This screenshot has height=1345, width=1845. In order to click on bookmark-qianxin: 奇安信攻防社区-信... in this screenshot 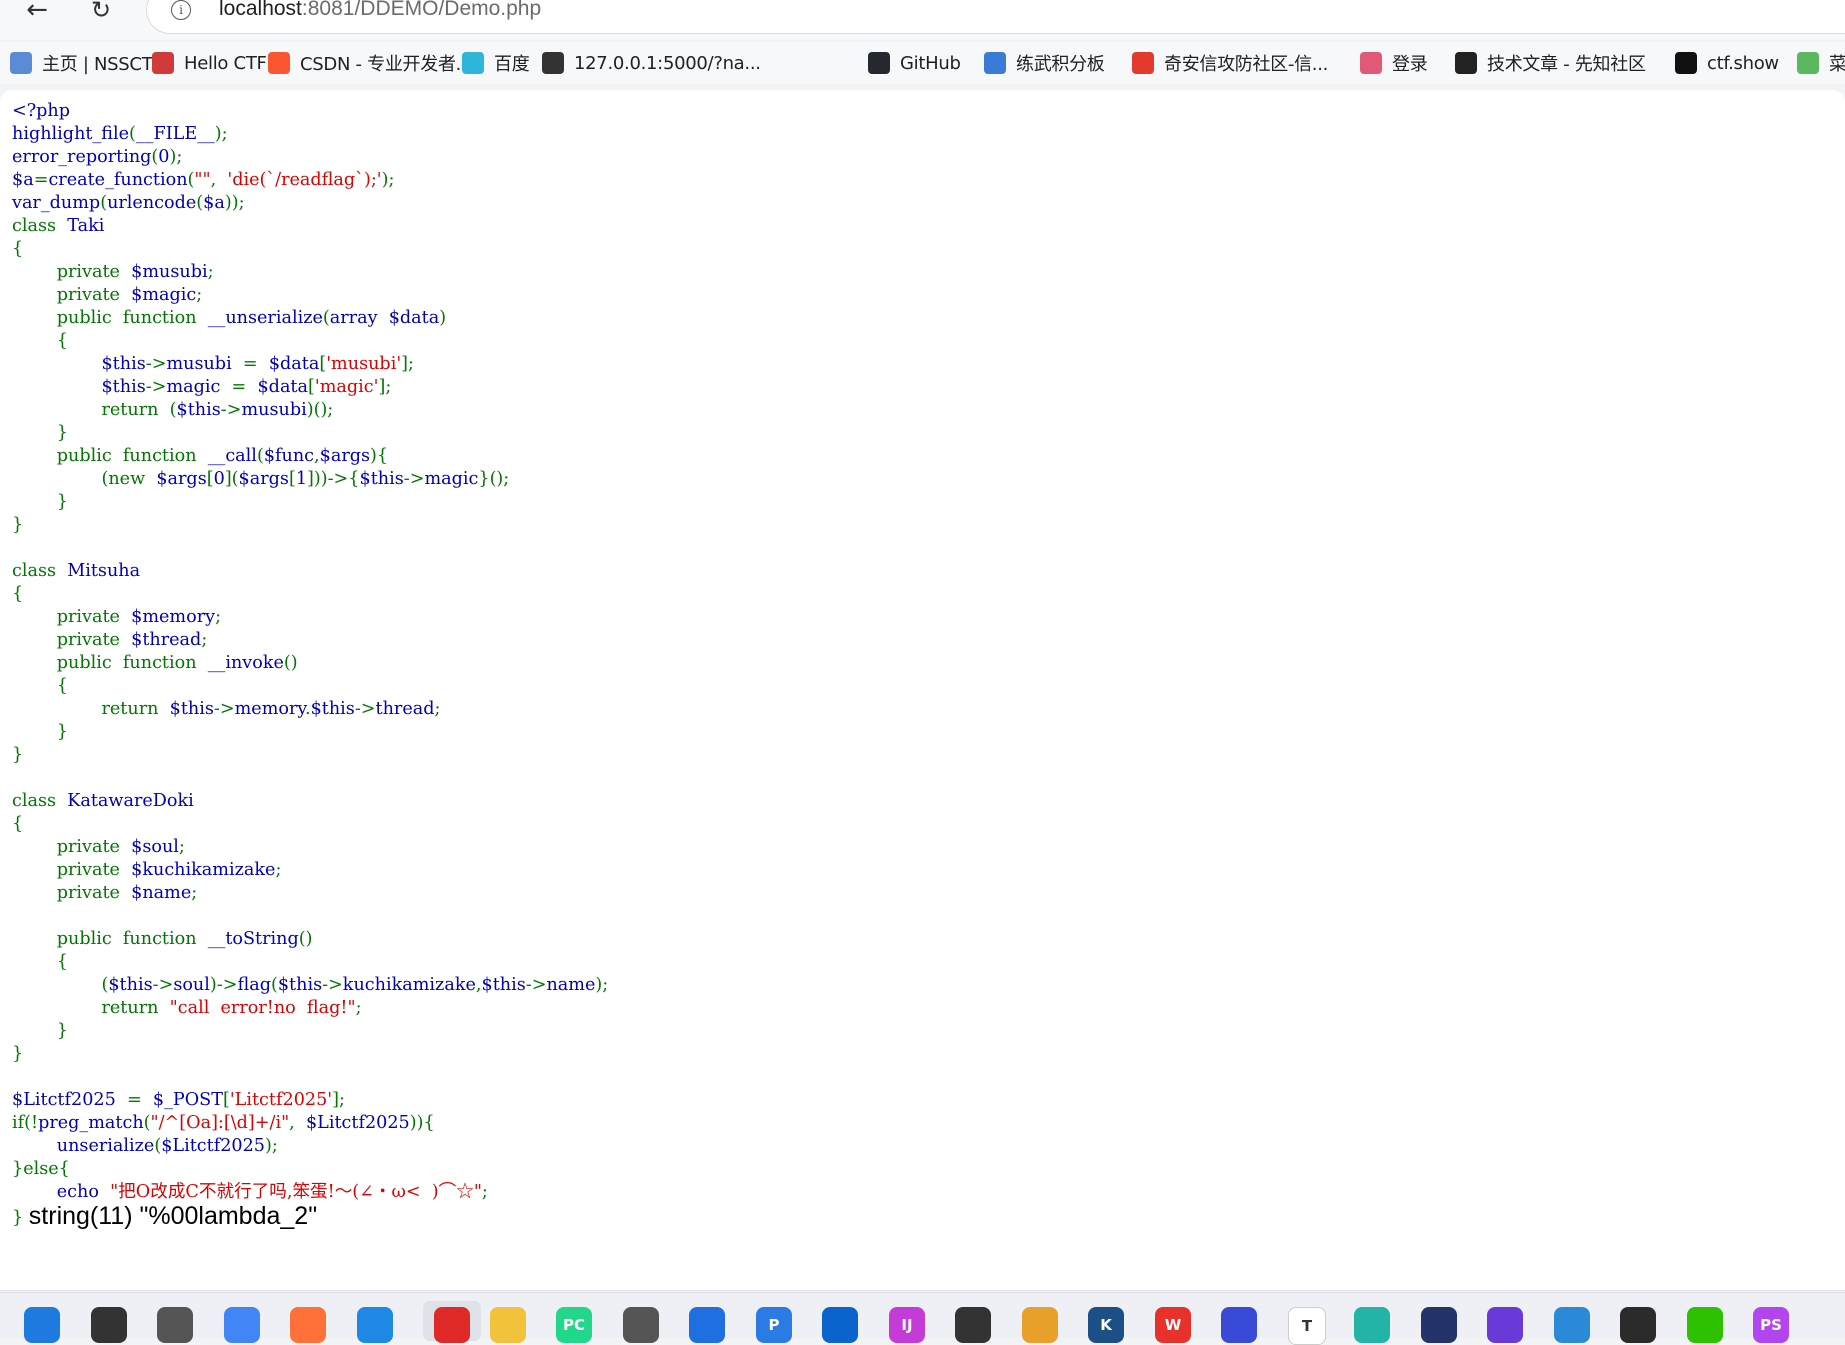, I will do `click(1230, 63)`.